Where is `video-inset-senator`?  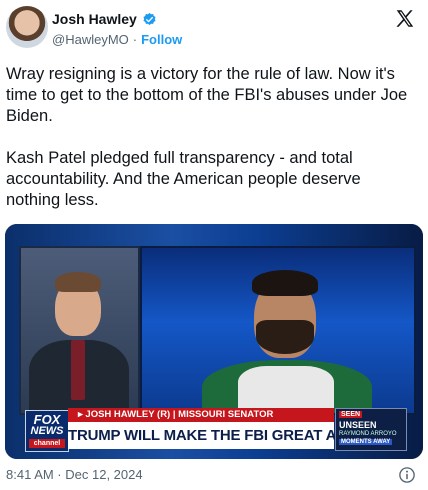 video-inset-senator is located at coordinates (79, 330).